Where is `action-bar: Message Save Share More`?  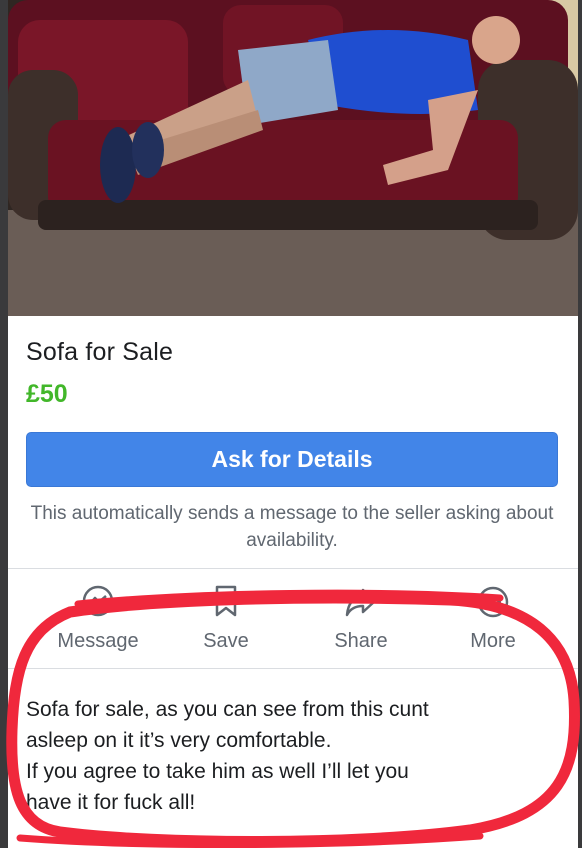 action-bar: Message Save Share More is located at coordinates (293, 624).